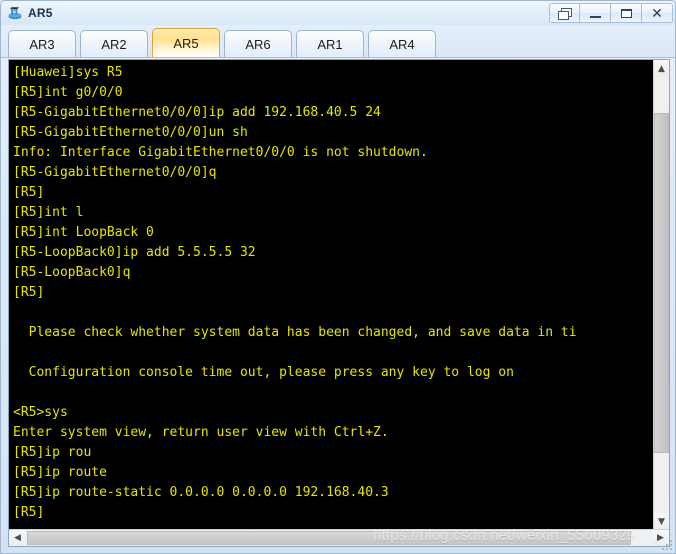 This screenshot has height=554, width=676. I want to click on terminal-line: [R5-GigabitEthernet0/0/0]q, so click(115, 172).